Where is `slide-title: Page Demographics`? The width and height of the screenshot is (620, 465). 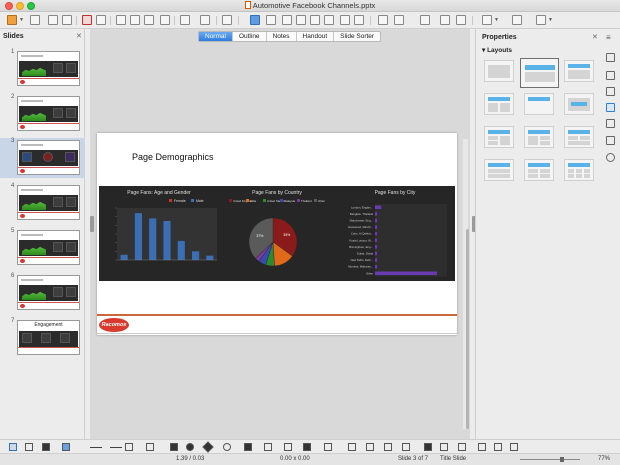 slide-title: Page Demographics is located at coordinates (173, 157).